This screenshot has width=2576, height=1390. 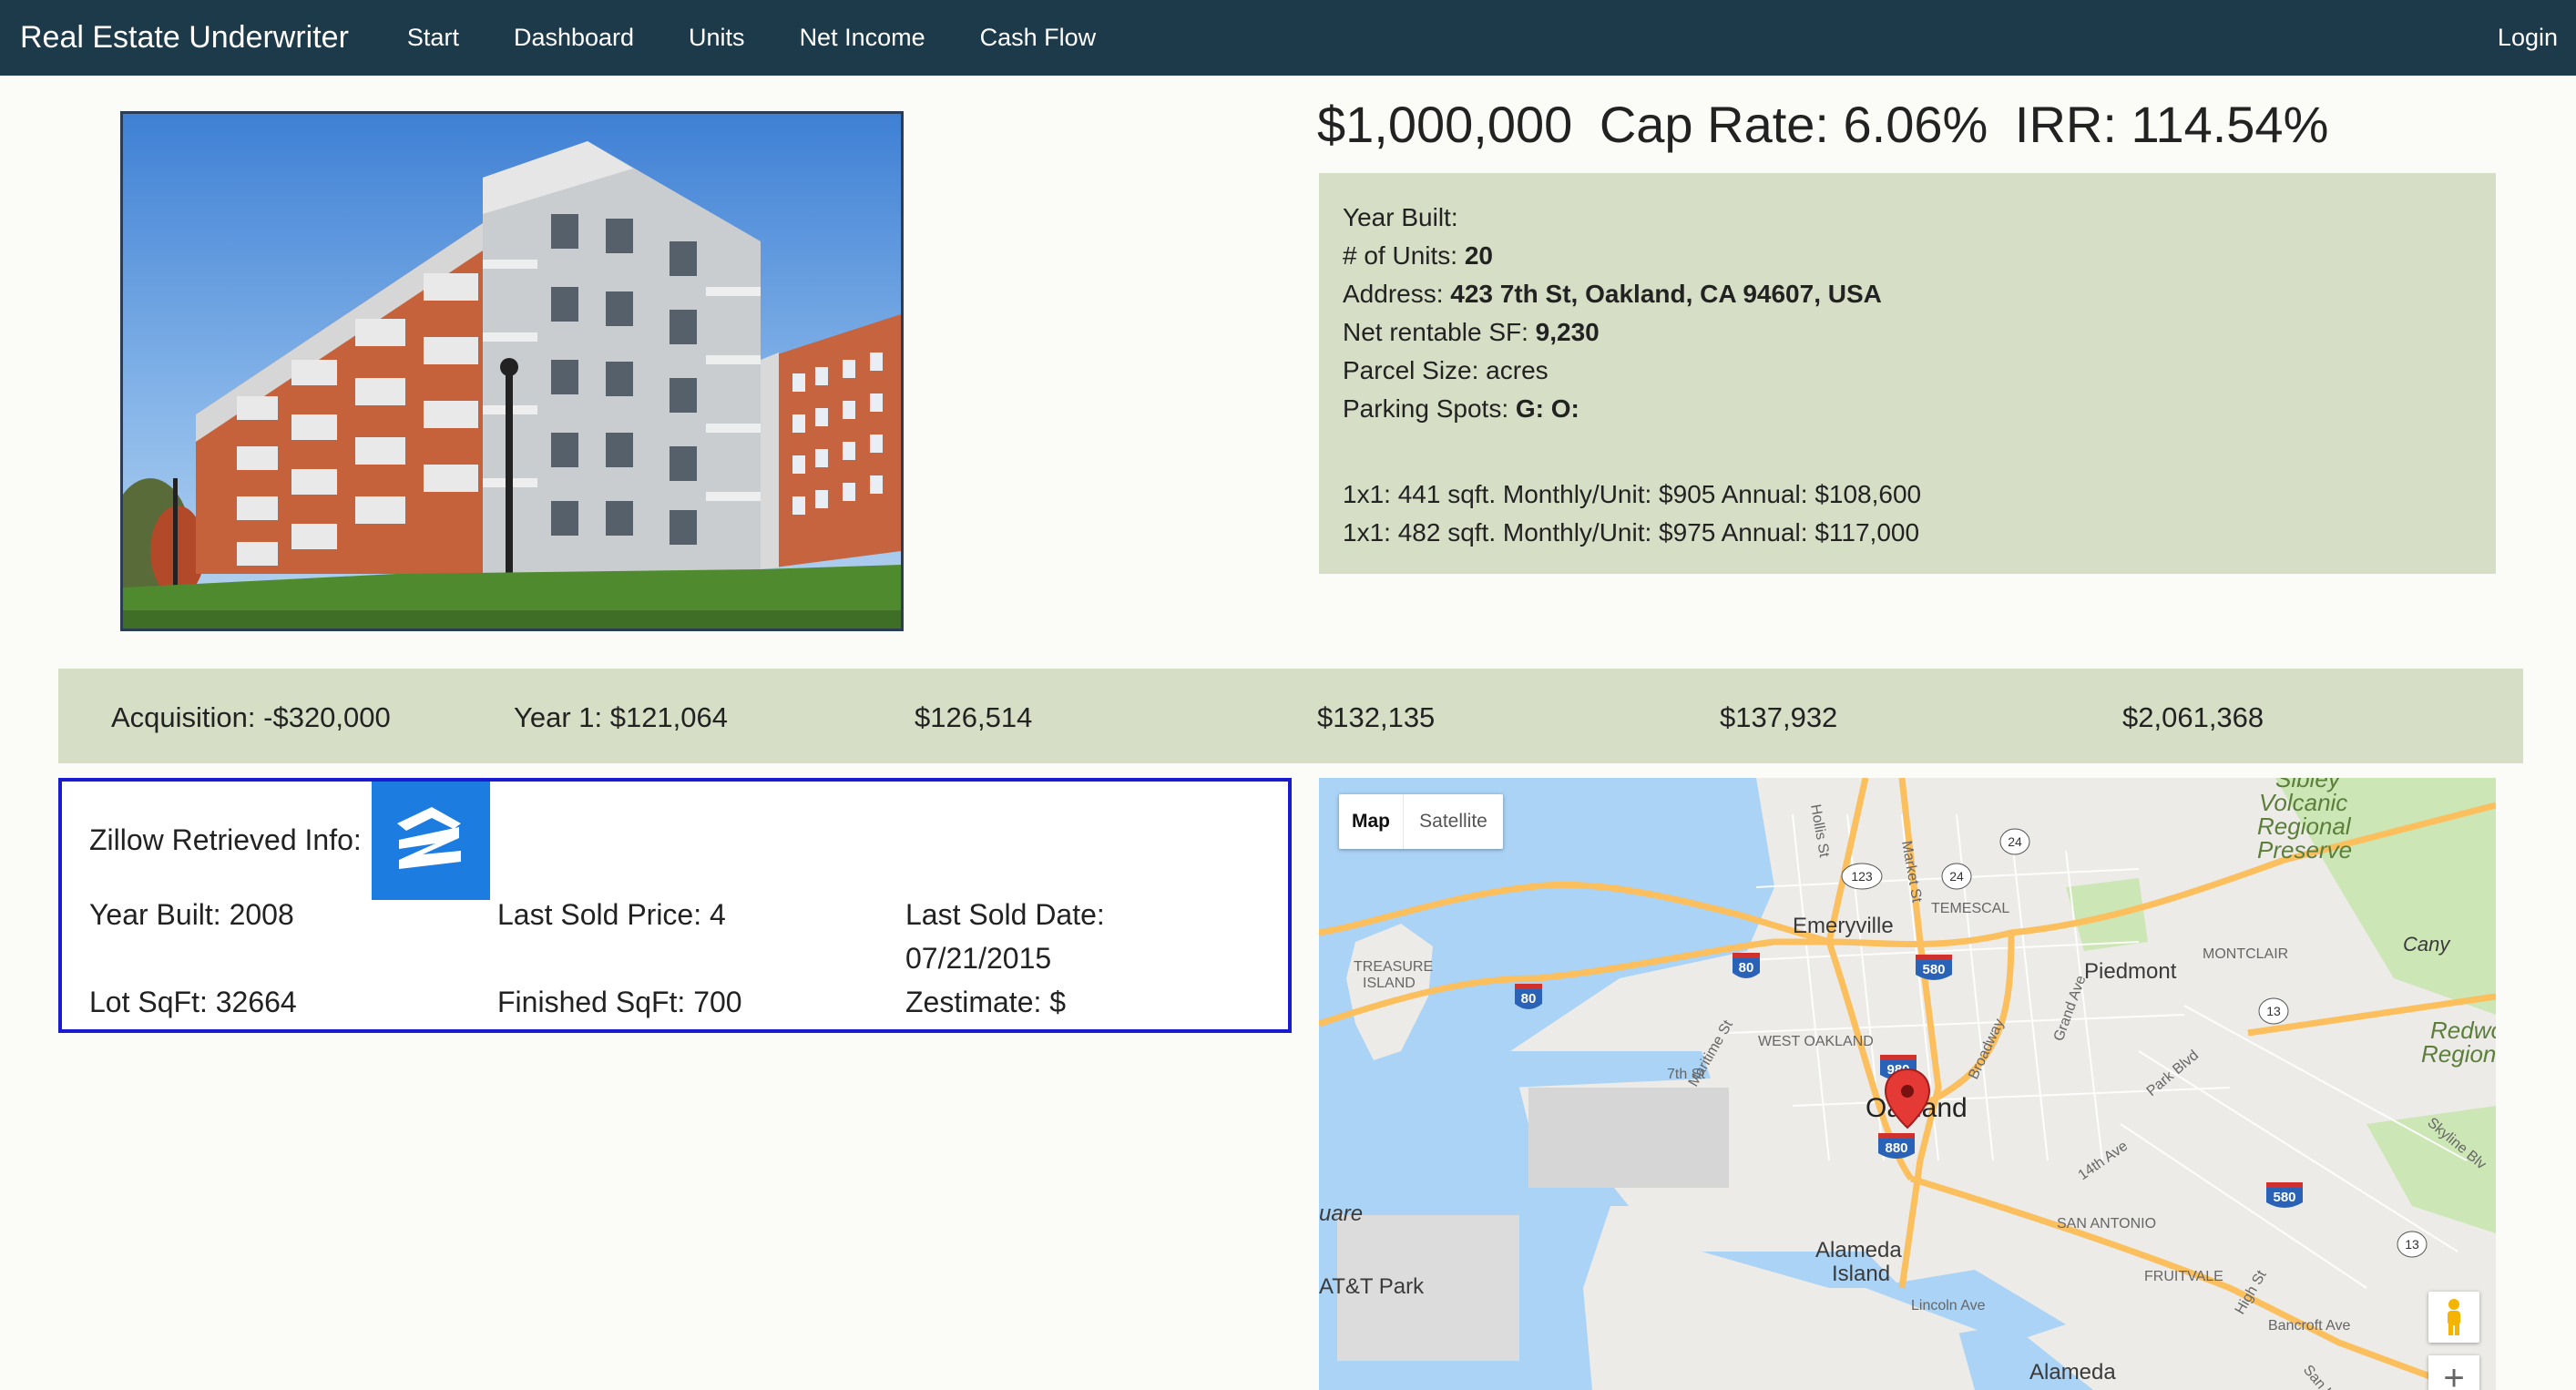 What do you see at coordinates (1816, 1041) in the screenshot?
I see `map-label-west-oakland: WEST OAKLAND` at bounding box center [1816, 1041].